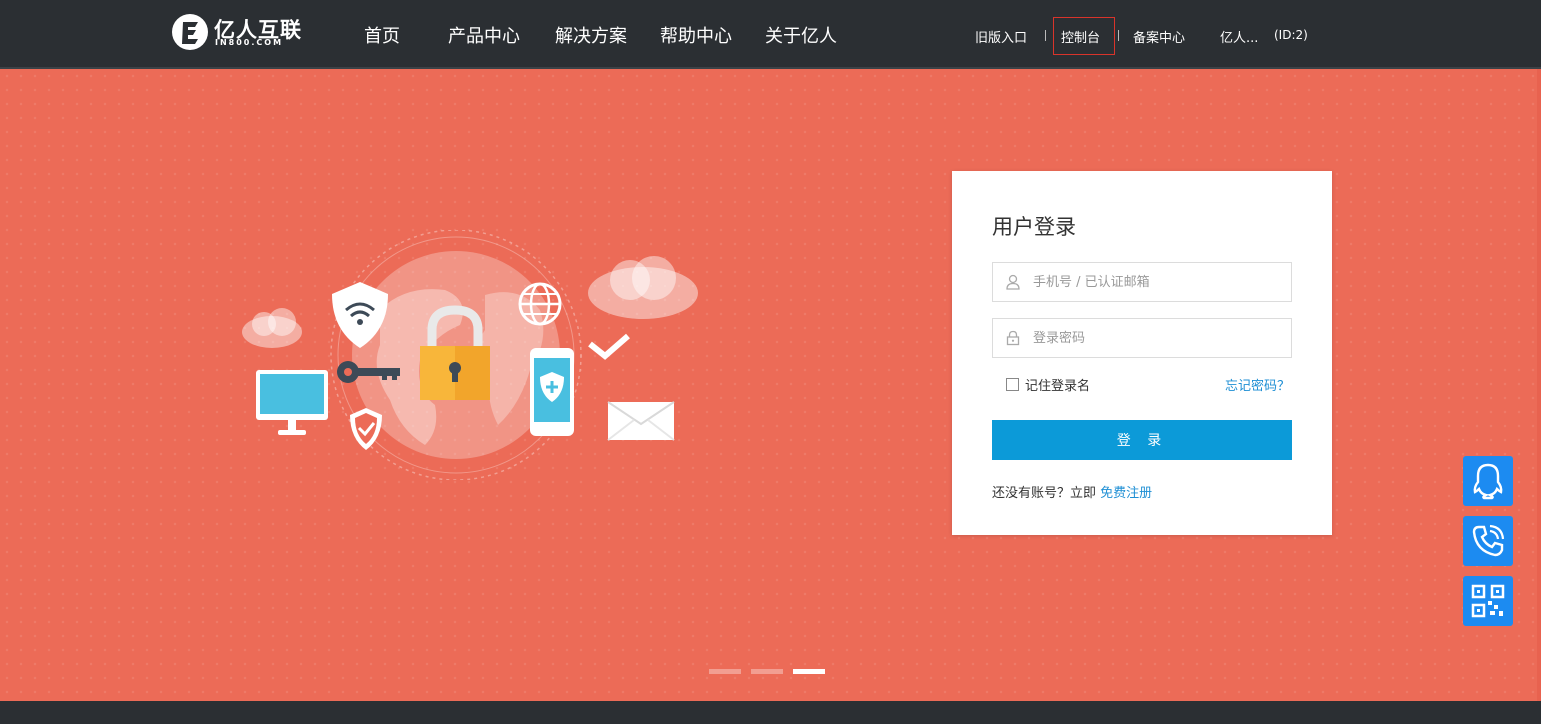 This screenshot has width=1541, height=724. I want to click on nav-about: 关于亿人, so click(801, 35).